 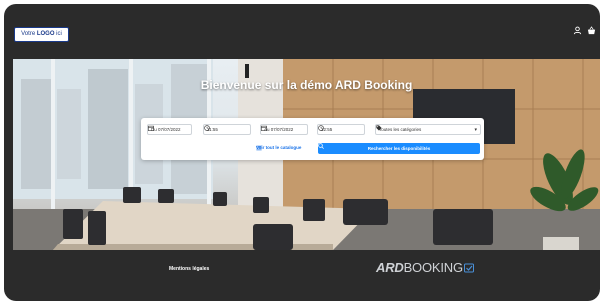 I want to click on hero-title: Bienvenue sur la démo ARD Booking, so click(x=306, y=85).